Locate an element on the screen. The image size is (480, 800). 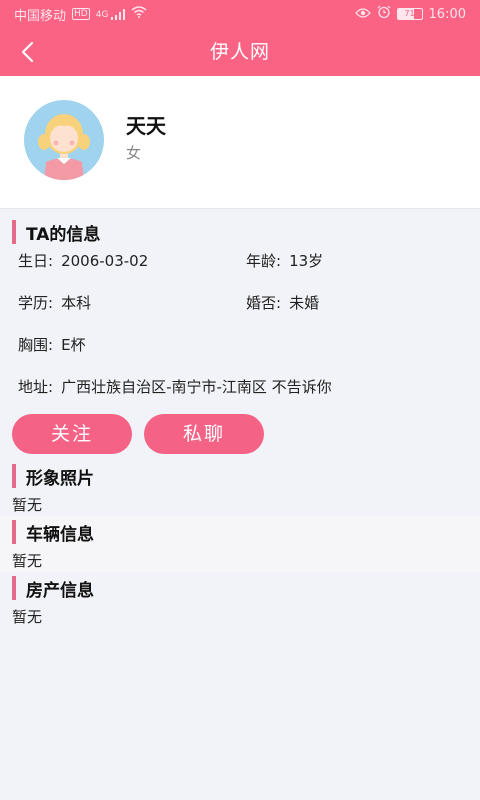
education-row: 学历: 本科 is located at coordinates (54, 302).